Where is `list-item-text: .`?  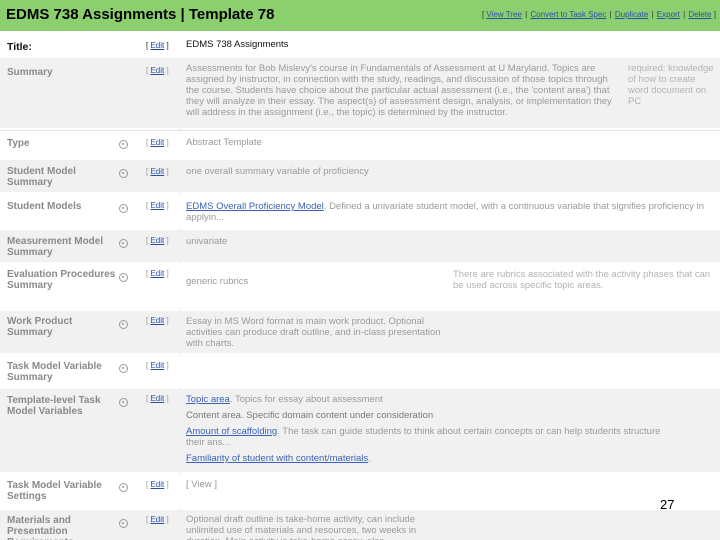 list-item-text: . is located at coordinates (369, 458).